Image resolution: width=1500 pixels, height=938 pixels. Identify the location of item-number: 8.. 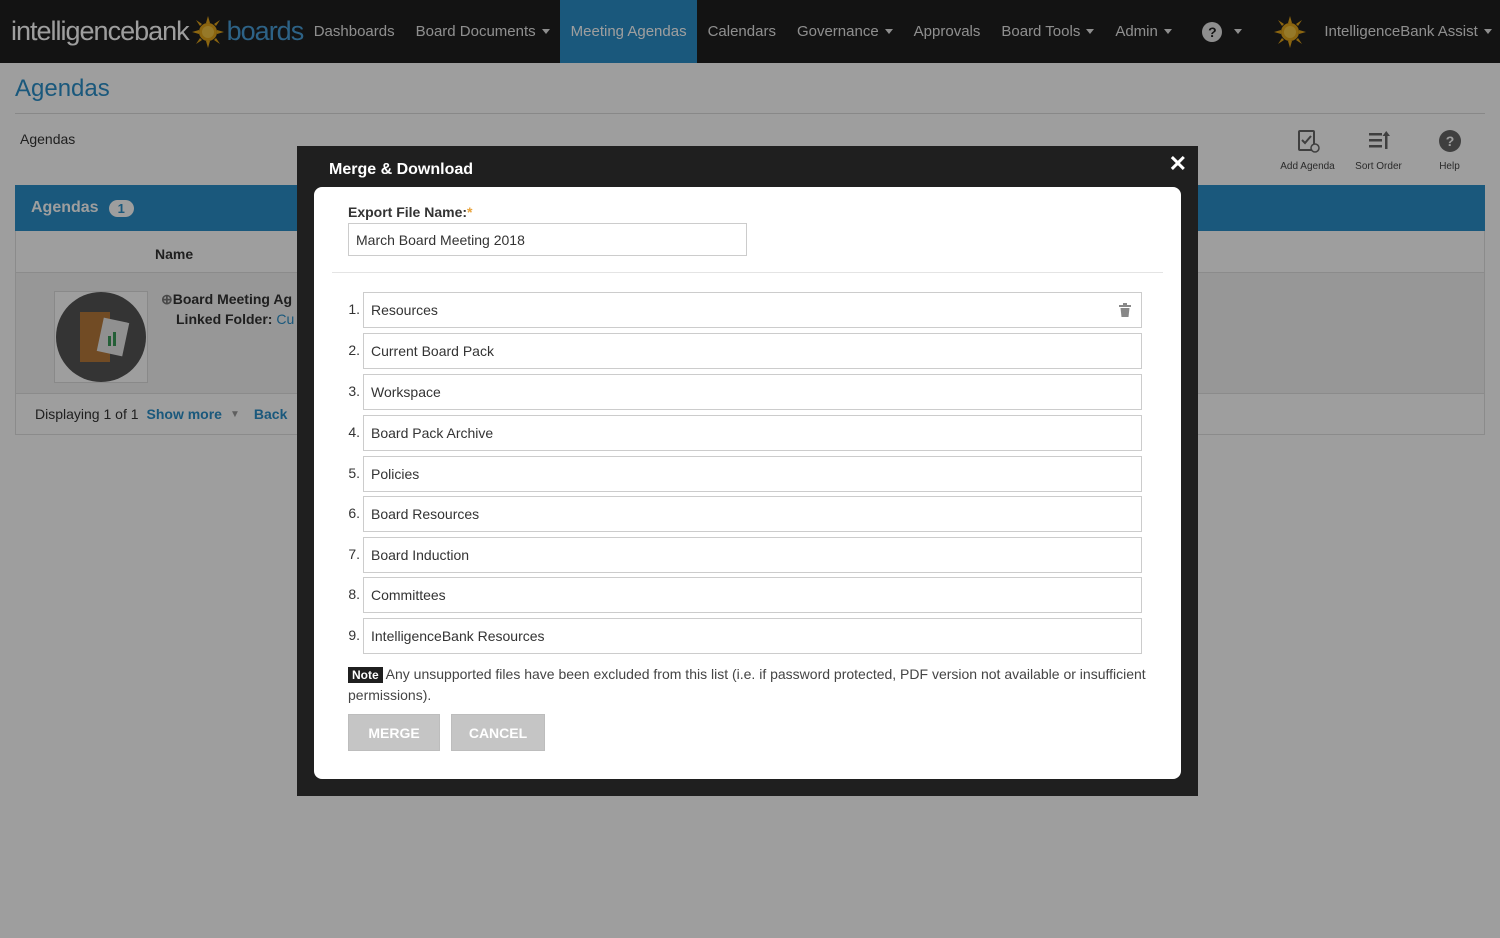
(354, 594).